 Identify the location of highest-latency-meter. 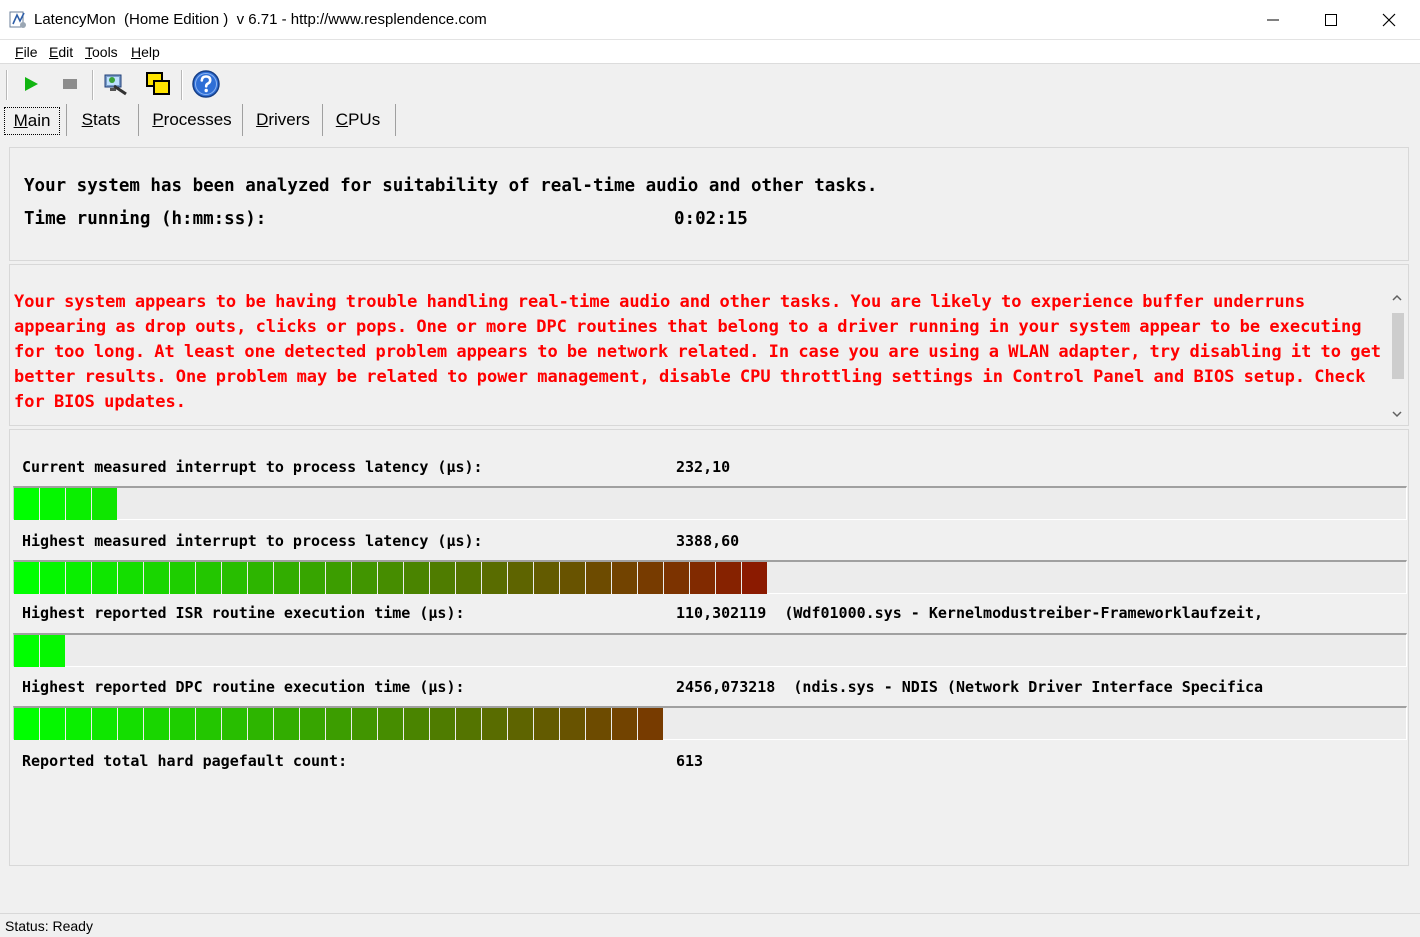
(710, 577).